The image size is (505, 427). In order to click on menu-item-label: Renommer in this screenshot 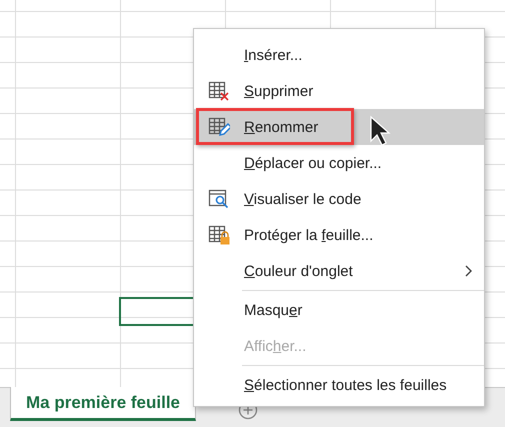, I will do `click(281, 127)`.